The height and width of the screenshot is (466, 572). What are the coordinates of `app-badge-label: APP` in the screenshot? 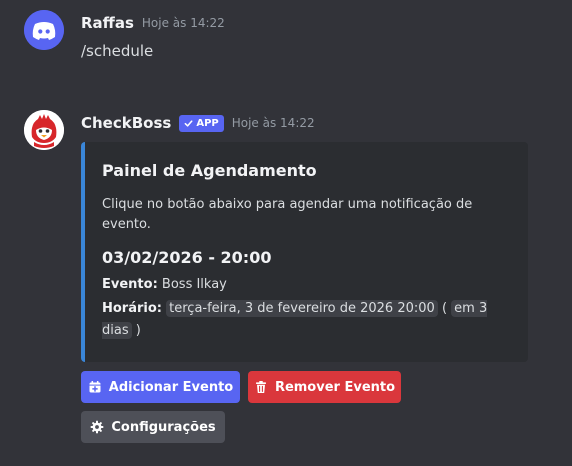 It's located at (207, 123).